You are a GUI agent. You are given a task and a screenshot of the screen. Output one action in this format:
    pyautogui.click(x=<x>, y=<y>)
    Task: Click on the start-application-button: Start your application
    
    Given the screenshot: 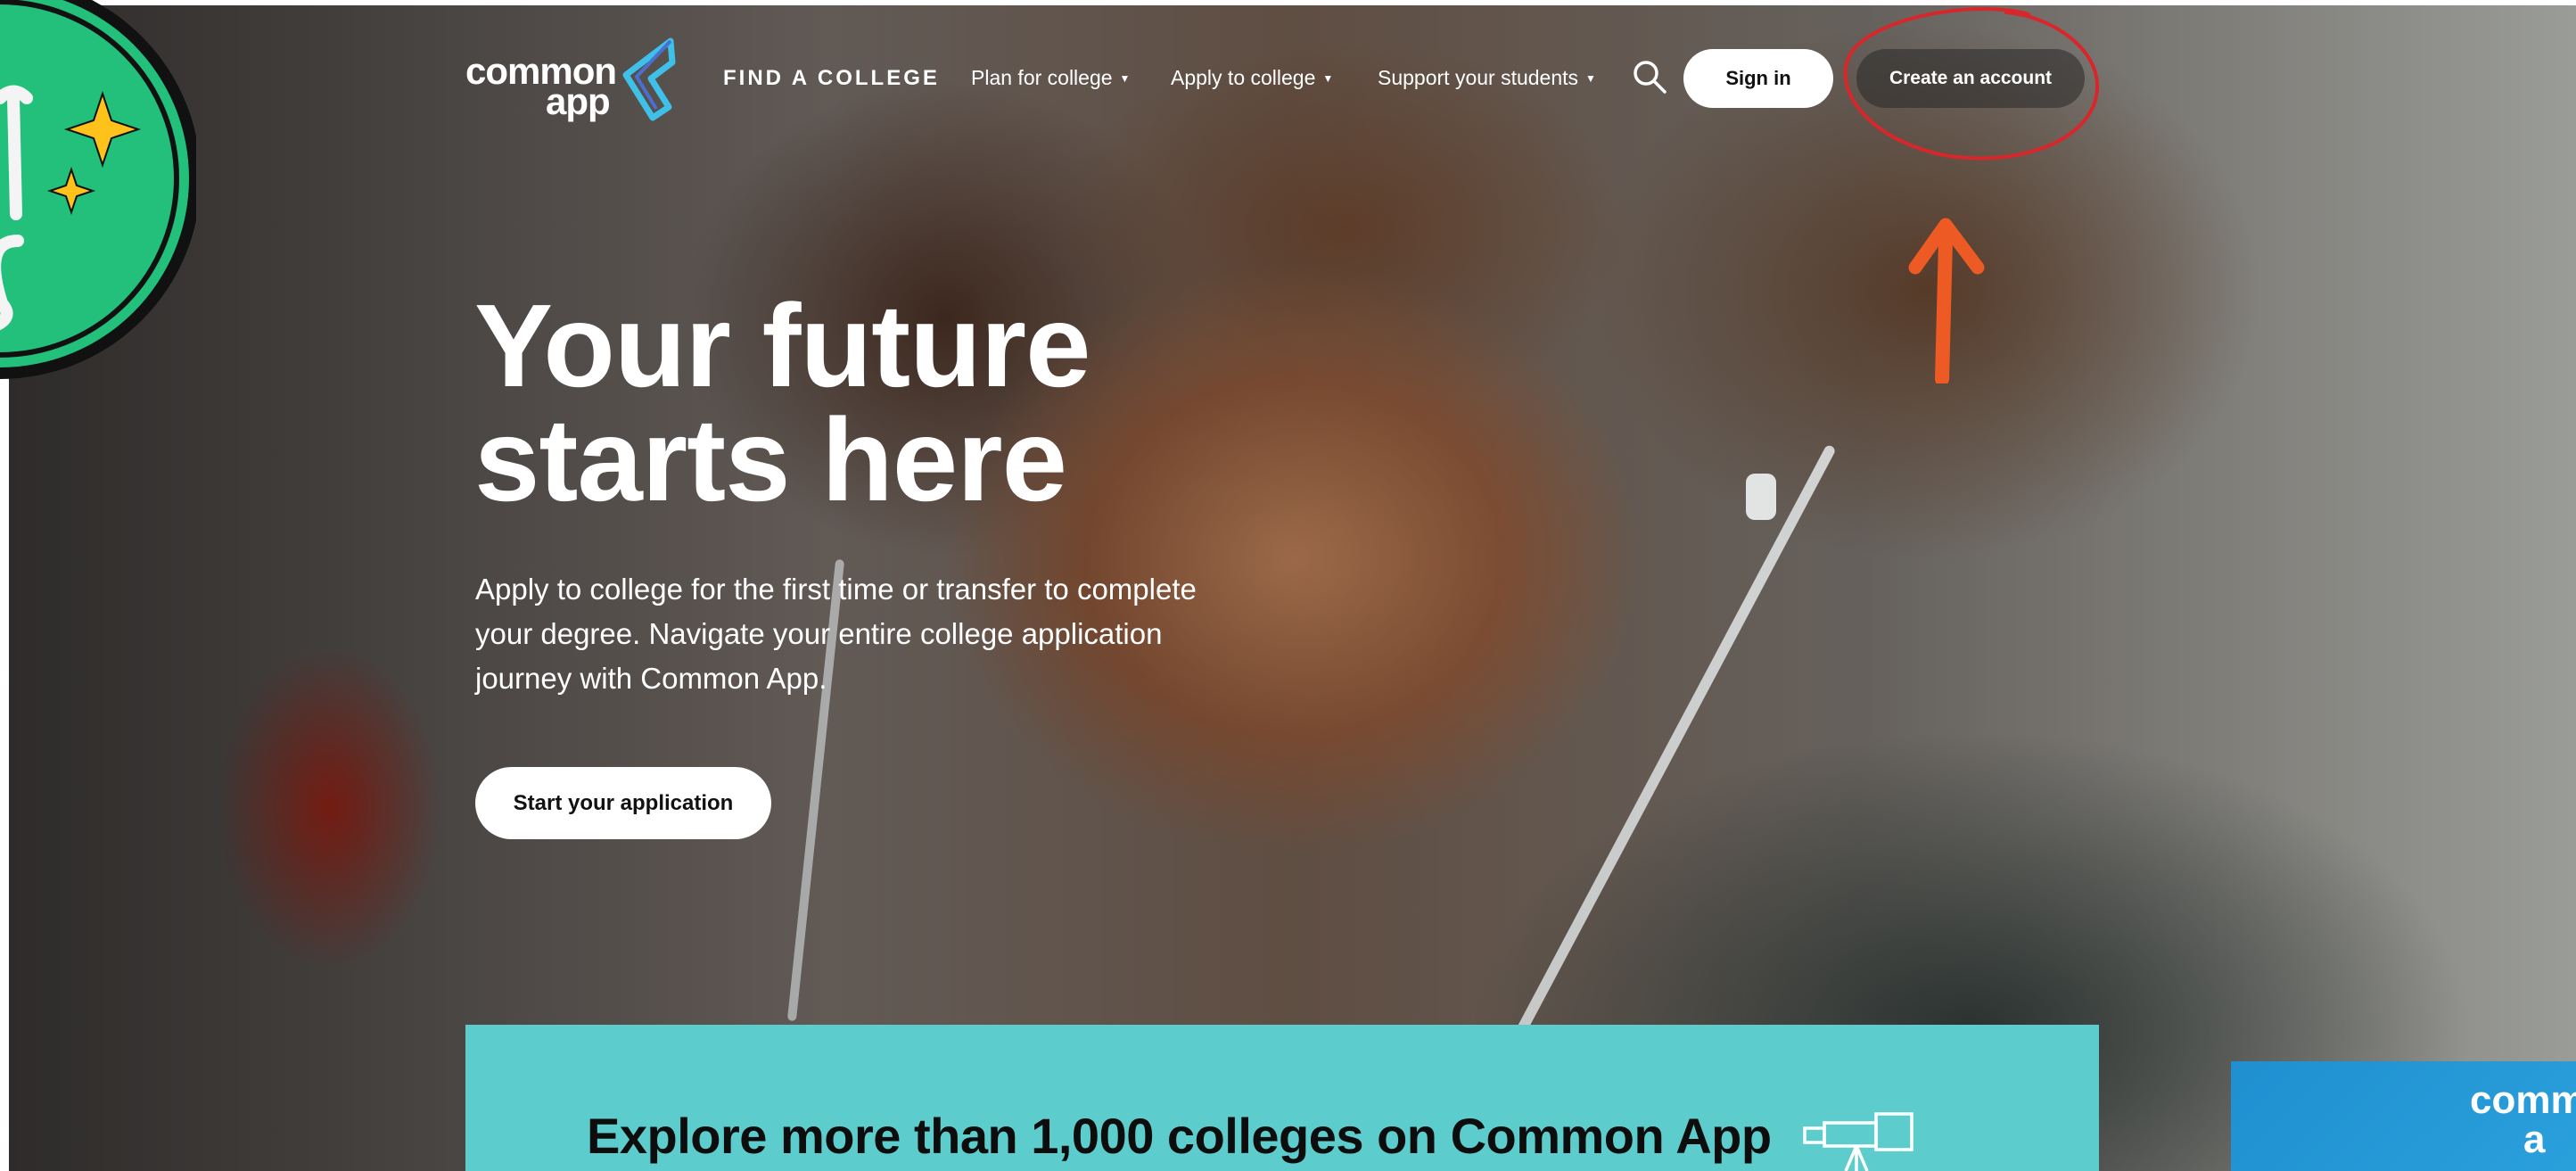 What is the action you would take?
    pyautogui.click(x=623, y=803)
    